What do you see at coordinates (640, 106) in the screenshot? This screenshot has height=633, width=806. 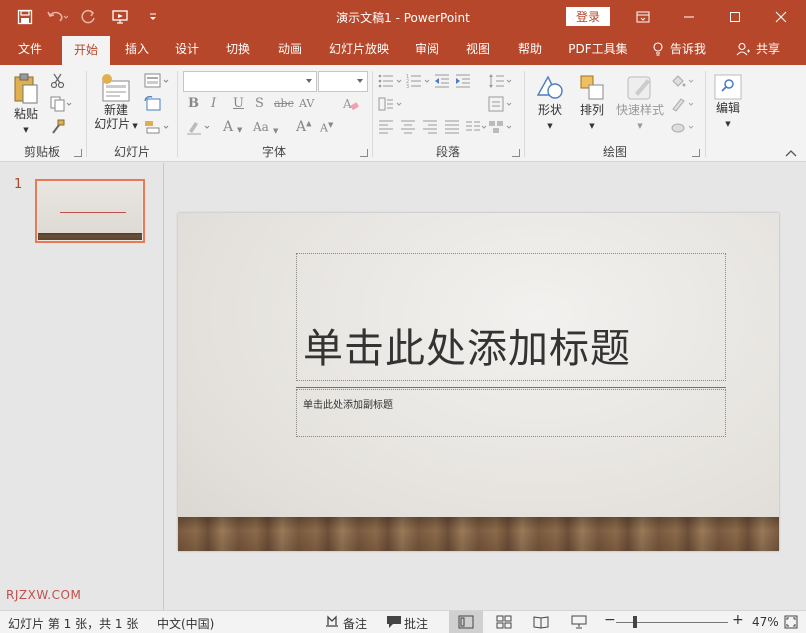 I see `quick-styles-button: 快速样式 ▼` at bounding box center [640, 106].